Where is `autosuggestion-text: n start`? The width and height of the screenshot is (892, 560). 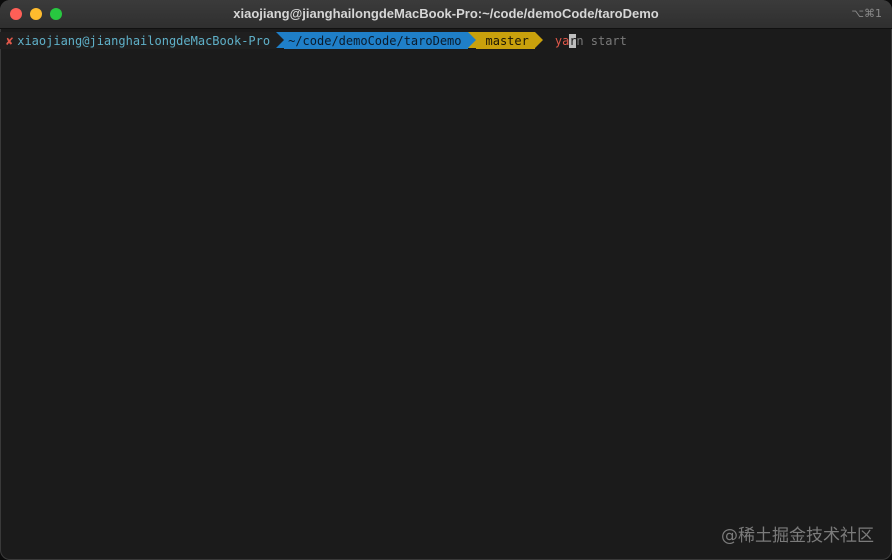
autosuggestion-text: n start is located at coordinates (601, 40).